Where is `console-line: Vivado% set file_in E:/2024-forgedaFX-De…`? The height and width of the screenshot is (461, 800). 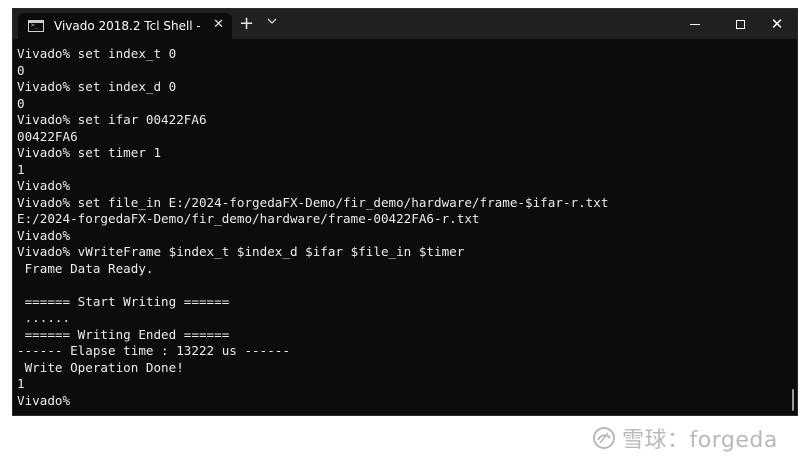
console-line: Vivado% set file_in E:/2024-forgedaFX-De… is located at coordinates (313, 202).